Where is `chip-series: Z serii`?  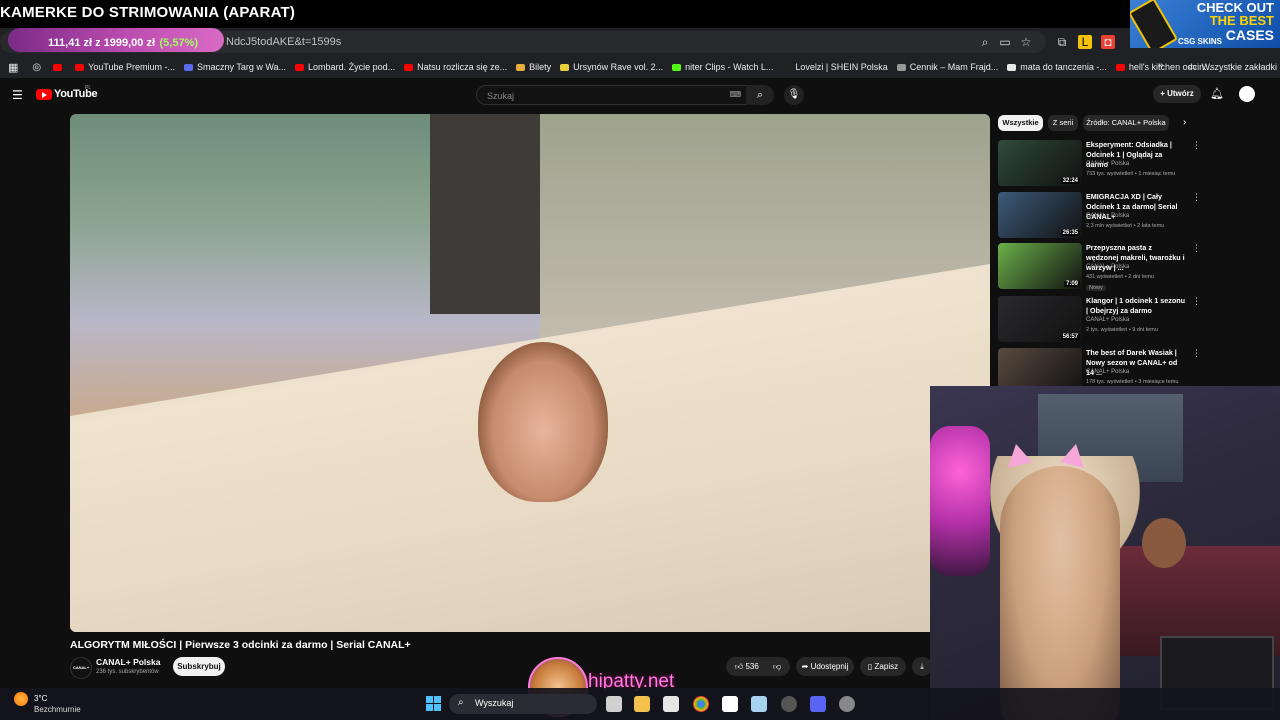 chip-series: Z serii is located at coordinates (1063, 123).